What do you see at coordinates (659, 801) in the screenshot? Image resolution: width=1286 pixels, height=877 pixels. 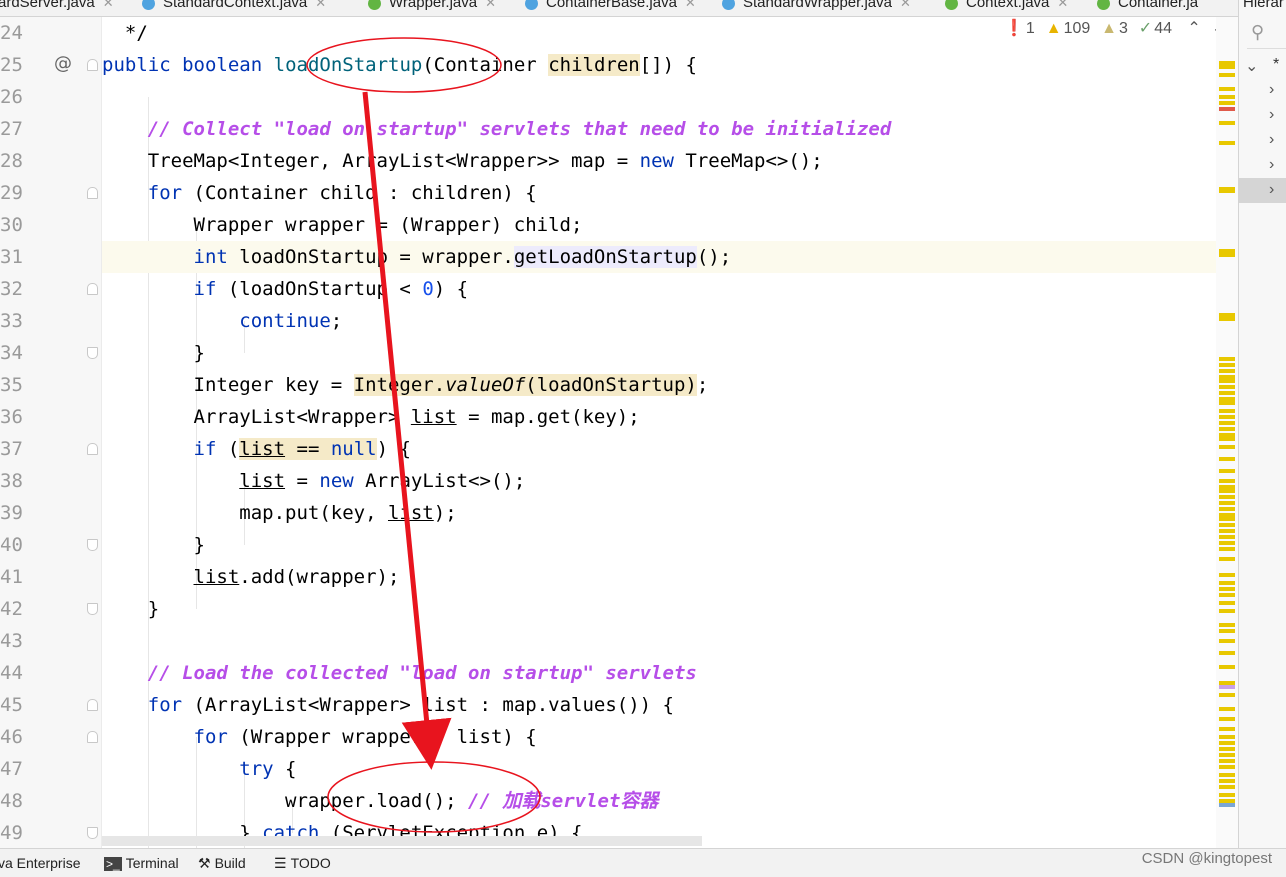 I see `code-line: wrapper.load(); // 加载servlet容器` at bounding box center [659, 801].